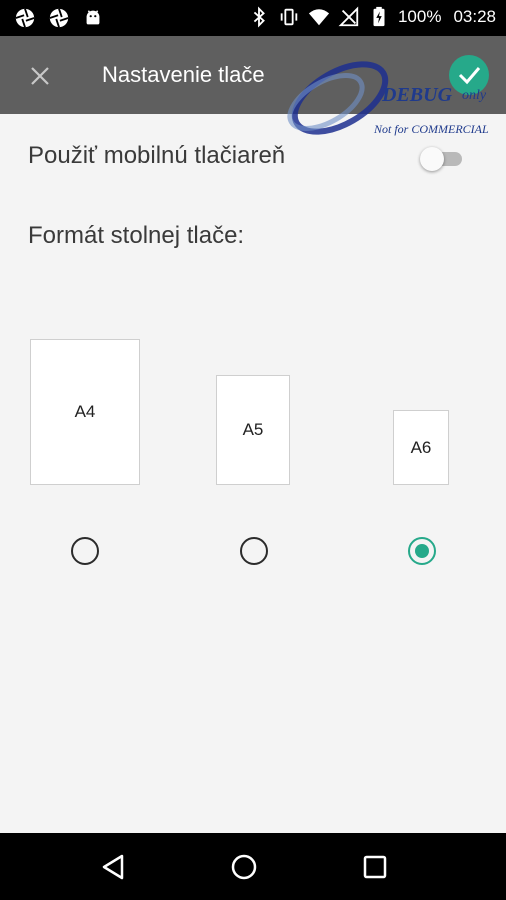 The image size is (506, 900). I want to click on home-button, so click(244, 867).